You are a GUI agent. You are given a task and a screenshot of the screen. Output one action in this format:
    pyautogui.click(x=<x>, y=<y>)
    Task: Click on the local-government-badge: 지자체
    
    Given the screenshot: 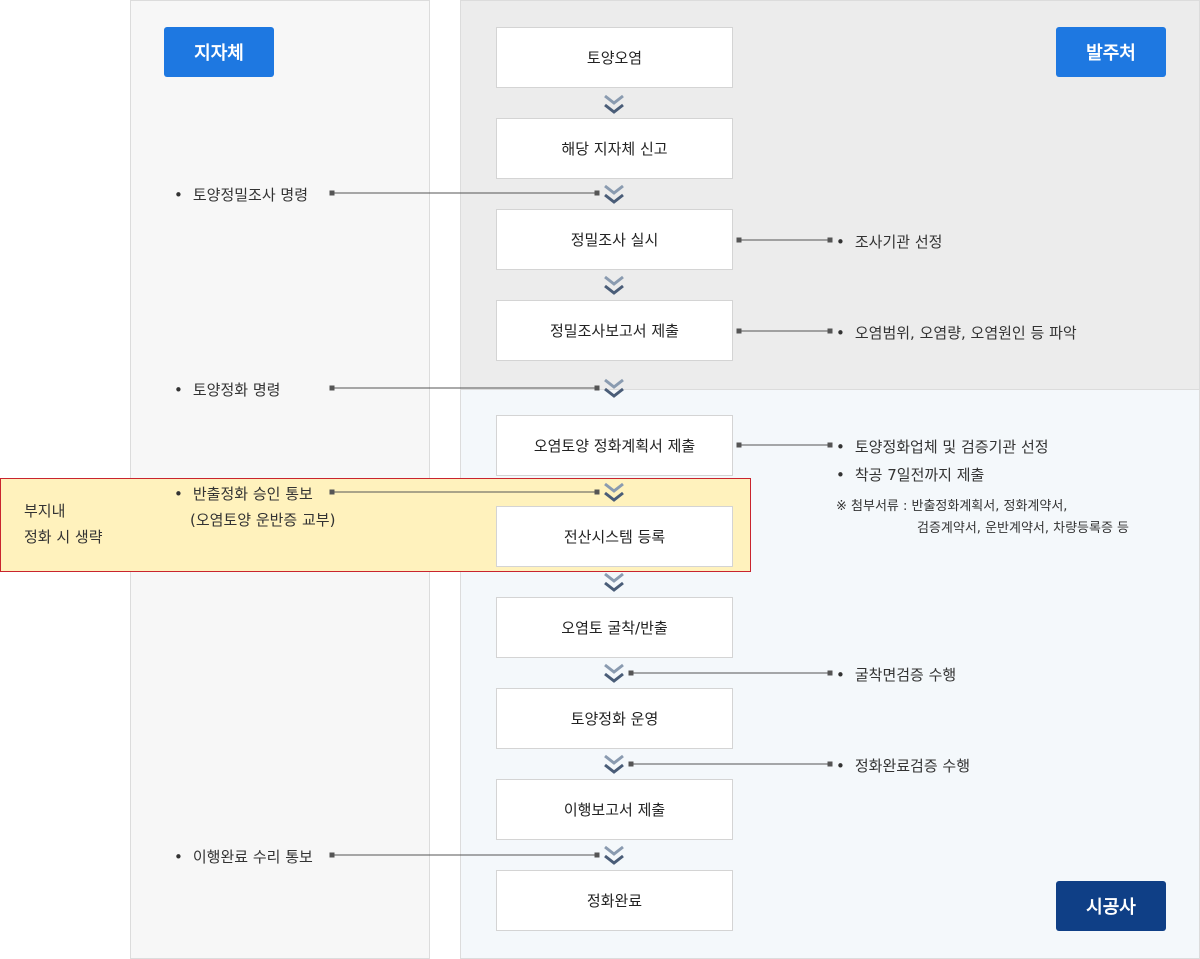 What is the action you would take?
    pyautogui.click(x=219, y=52)
    